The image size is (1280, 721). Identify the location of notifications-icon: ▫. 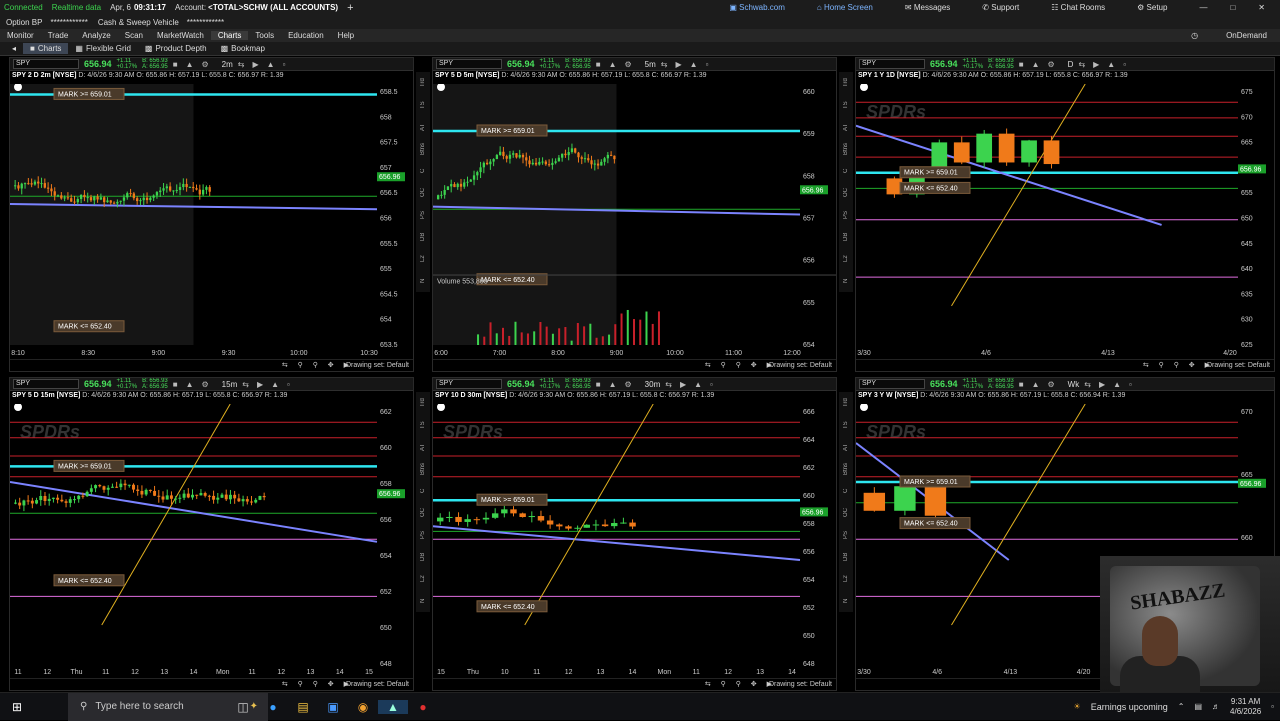
(1272, 706).